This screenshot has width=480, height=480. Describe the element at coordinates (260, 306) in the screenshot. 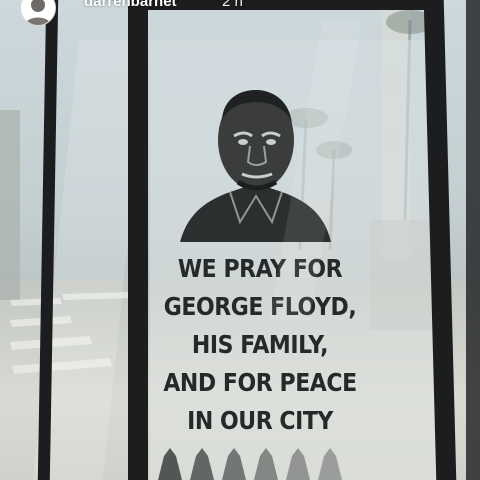

I see `slogan-line: GEORGE FLOYD,` at that location.